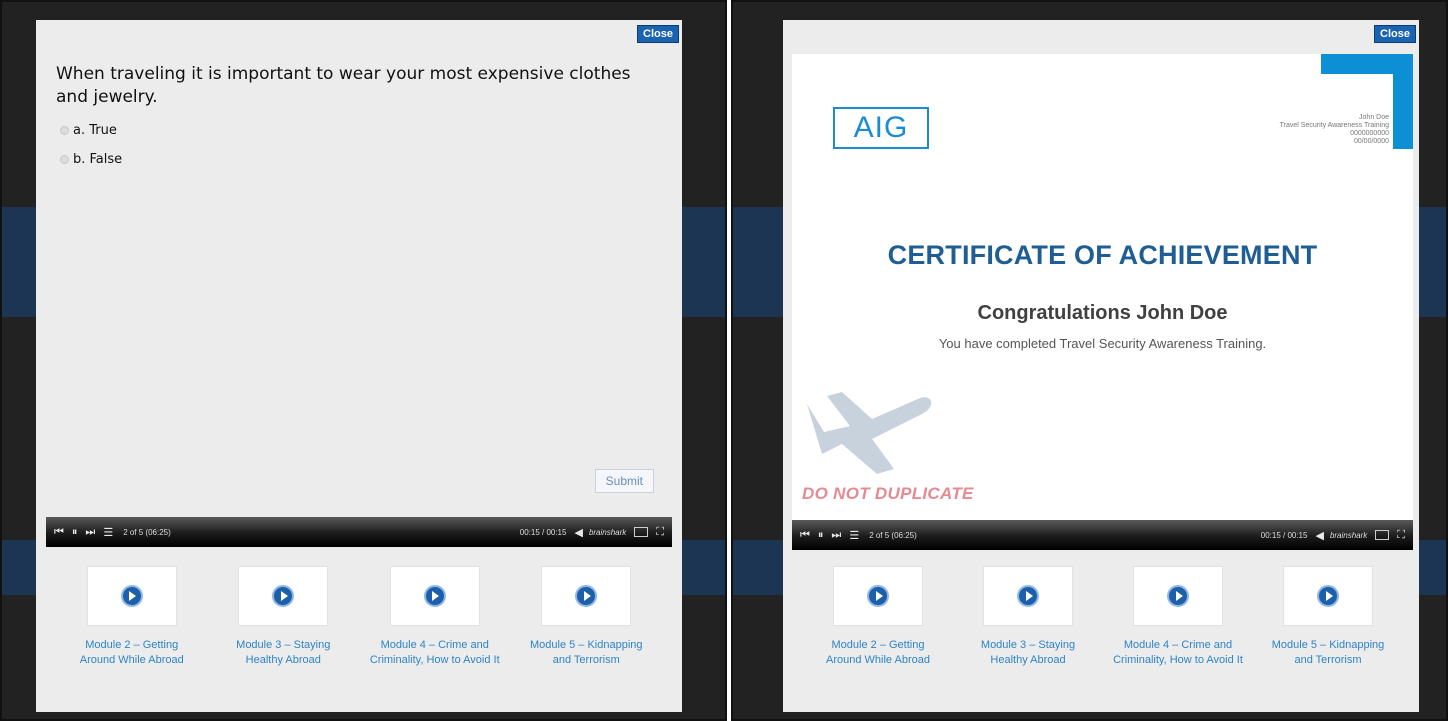 Image resolution: width=1448 pixels, height=721 pixels. What do you see at coordinates (888, 493) in the screenshot?
I see `watermark: DO NOT DUPLICATE` at bounding box center [888, 493].